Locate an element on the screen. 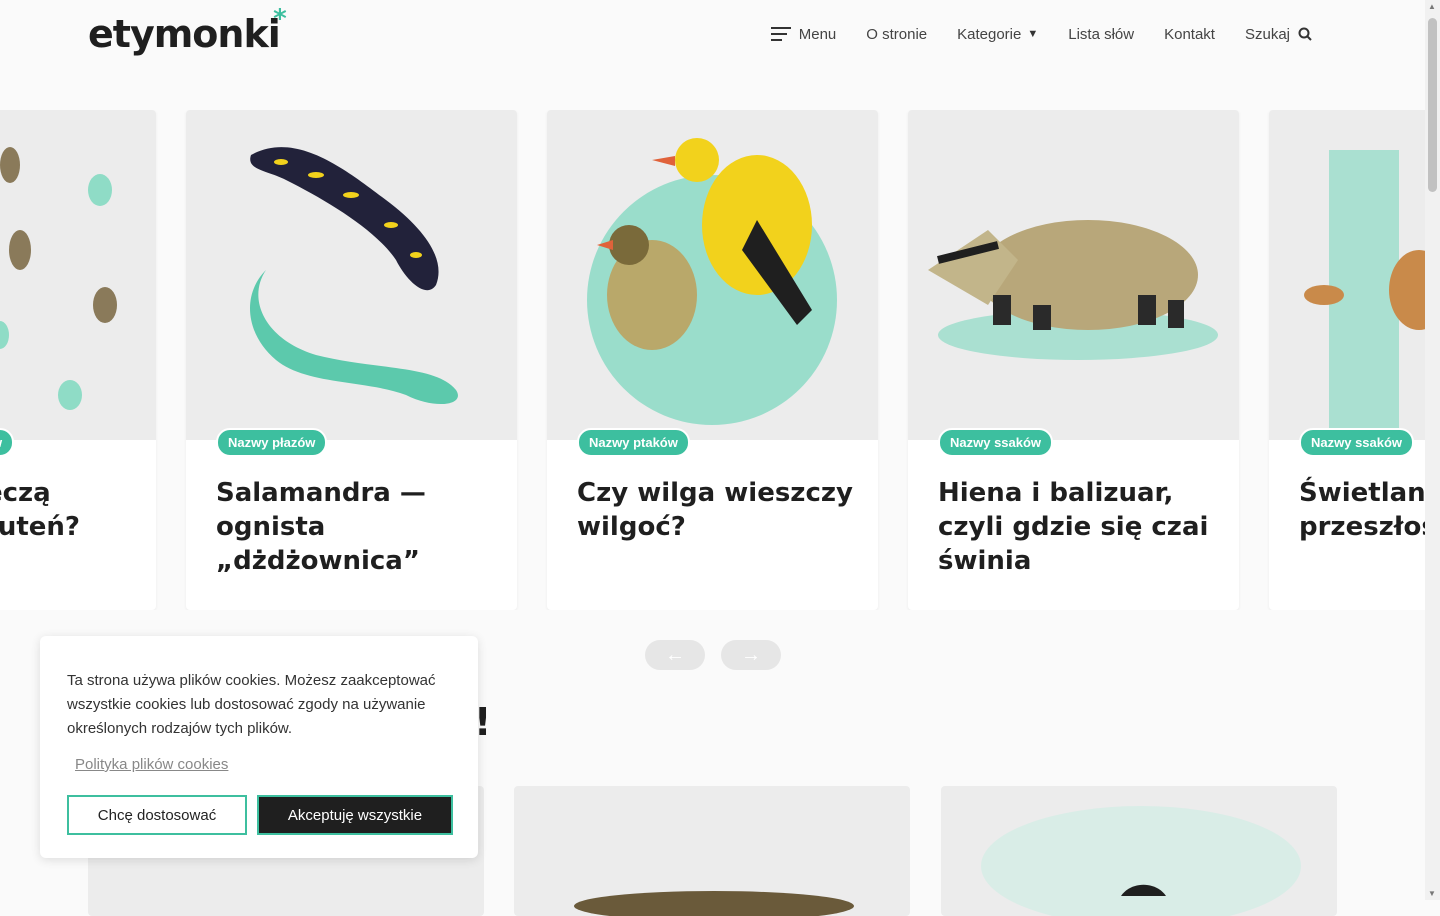 Image resolution: width=1440 pixels, height=916 pixels. scroll-up-icon: ▲ is located at coordinates (1432, 6).